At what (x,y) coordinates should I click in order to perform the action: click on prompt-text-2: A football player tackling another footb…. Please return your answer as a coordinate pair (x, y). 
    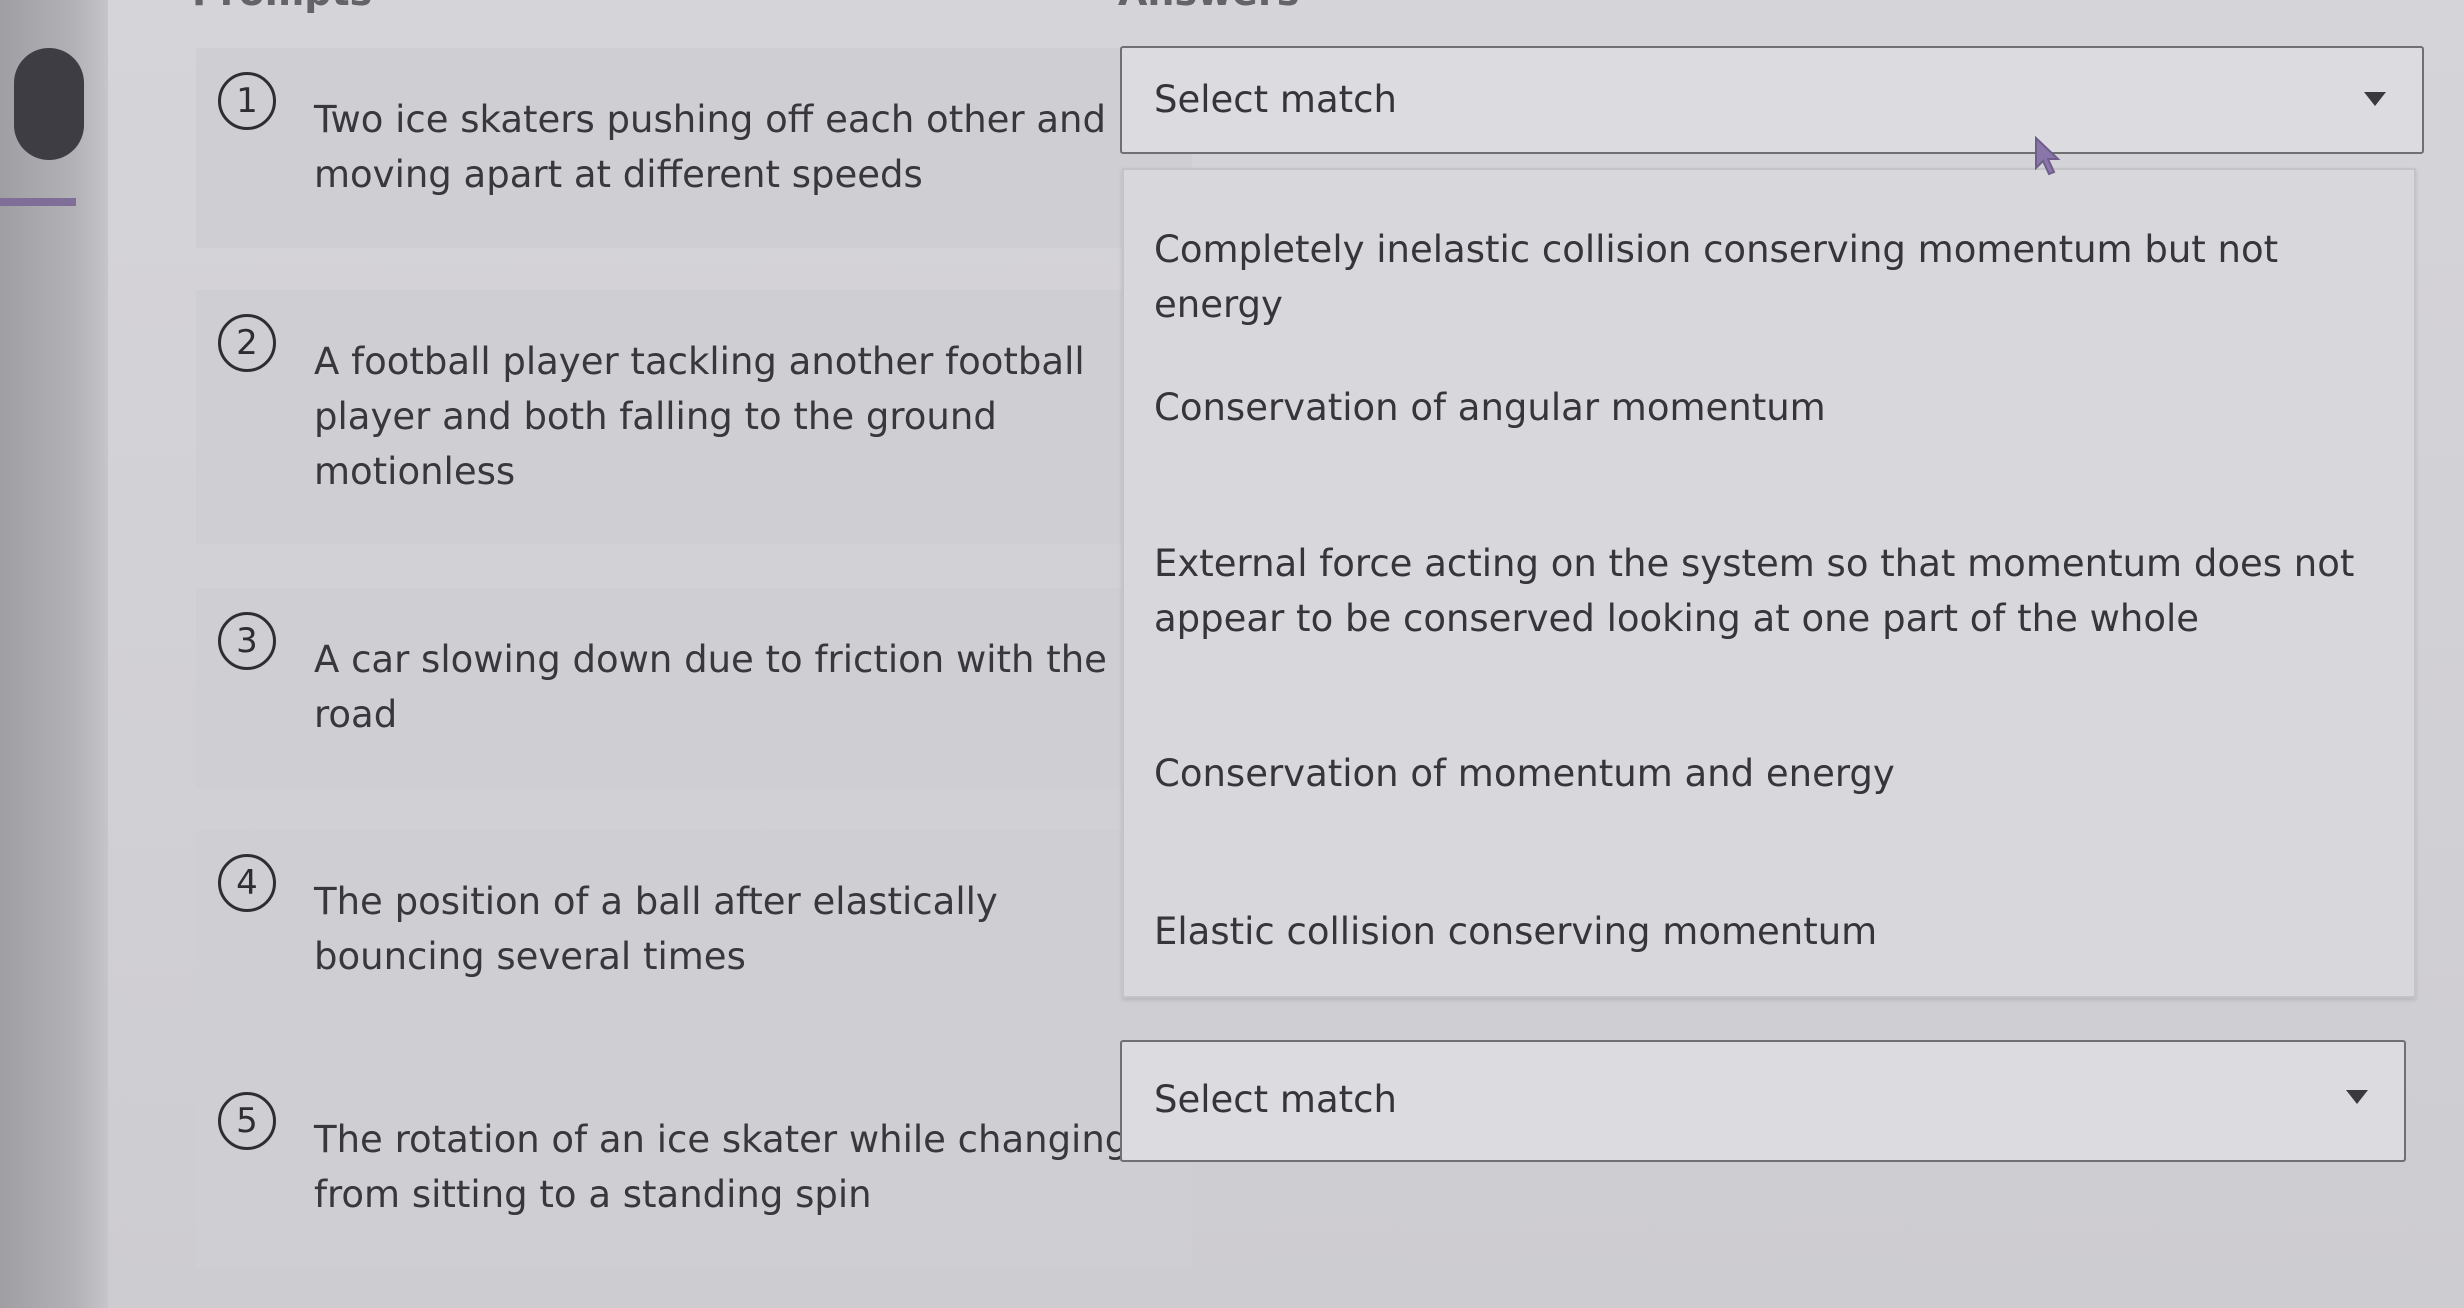
    Looking at the image, I should click on (699, 416).